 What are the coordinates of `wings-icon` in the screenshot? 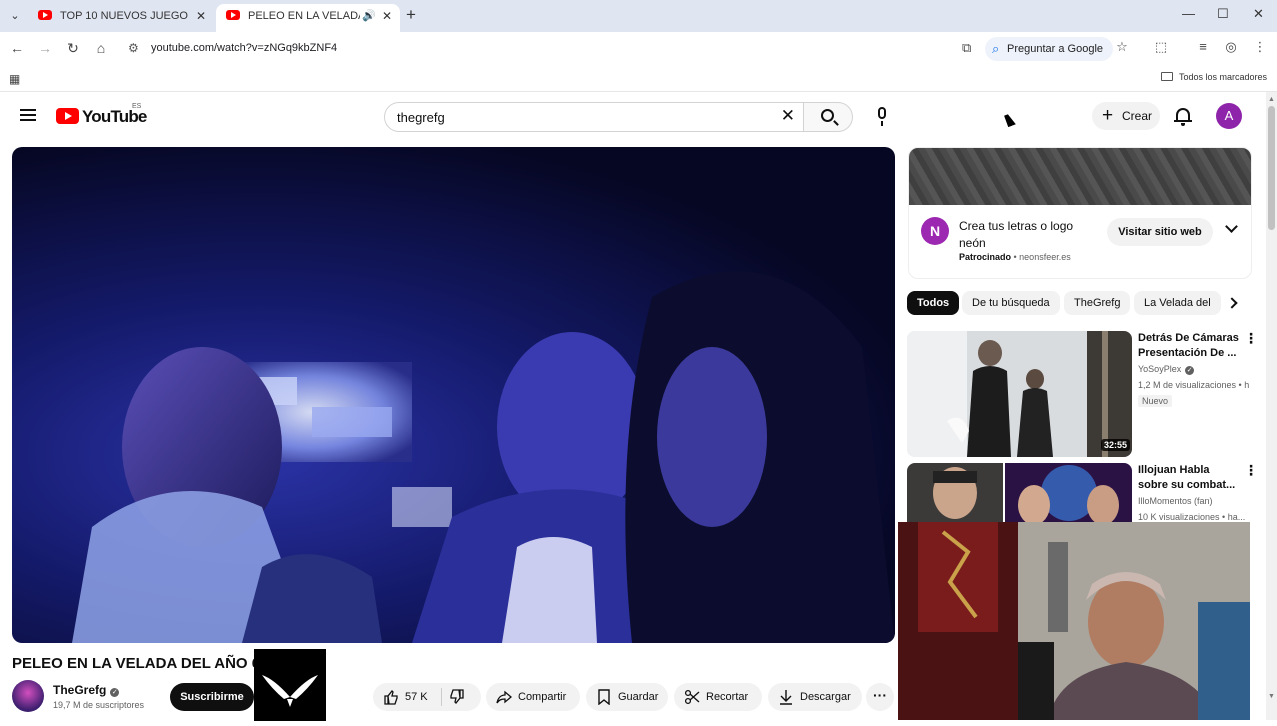 It's located at (290, 691).